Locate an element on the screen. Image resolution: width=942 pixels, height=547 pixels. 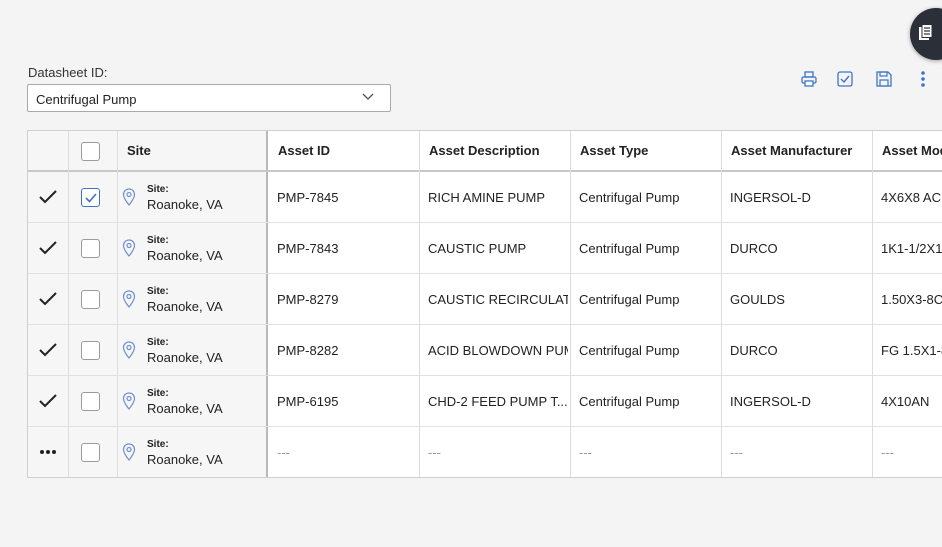
cell-asset-id: PMP-8282 is located at coordinates (347, 350).